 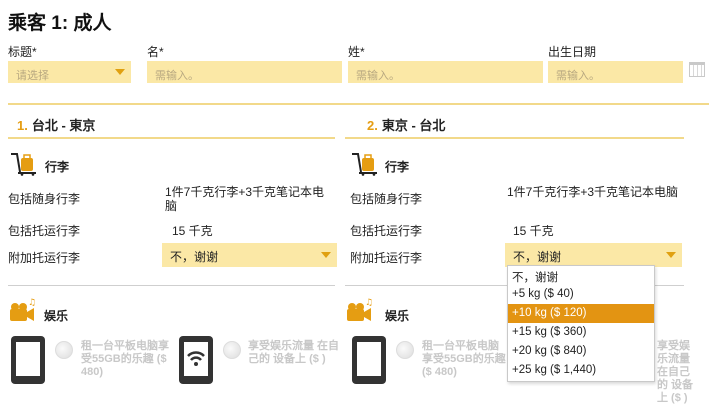 I want to click on segment-2-carry-on-label: 包括随身行李, so click(x=386, y=199).